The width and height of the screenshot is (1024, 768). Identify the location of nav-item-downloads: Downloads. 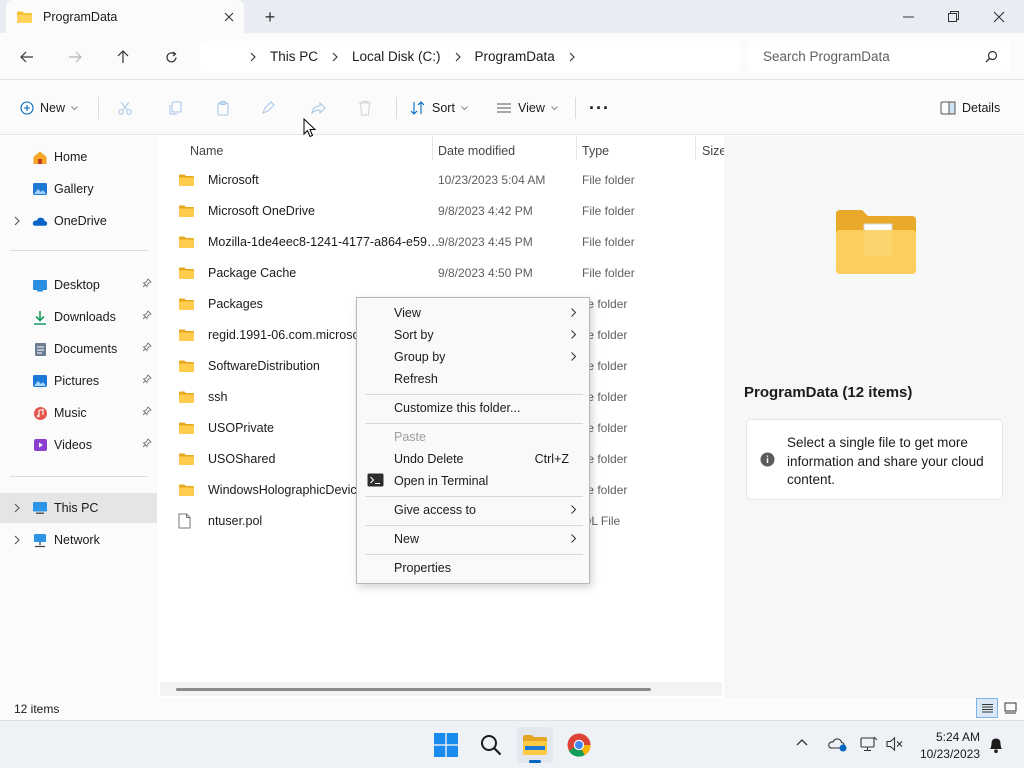
(78, 317).